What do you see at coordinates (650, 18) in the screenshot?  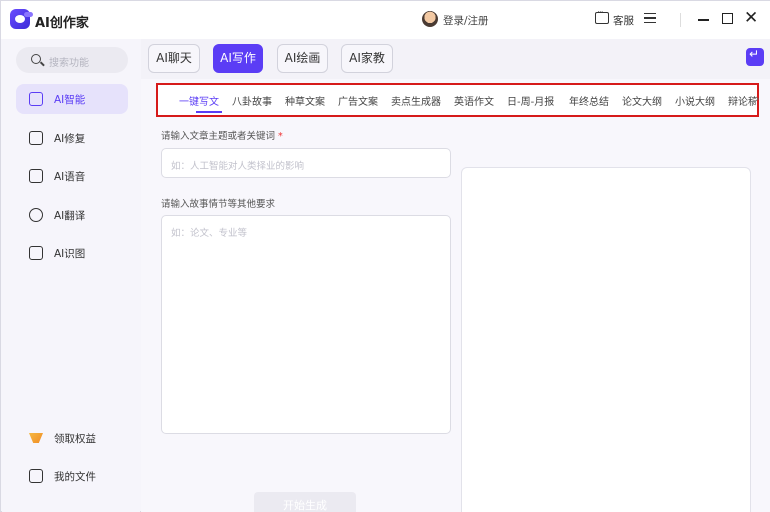 I see `menu-icon` at bounding box center [650, 18].